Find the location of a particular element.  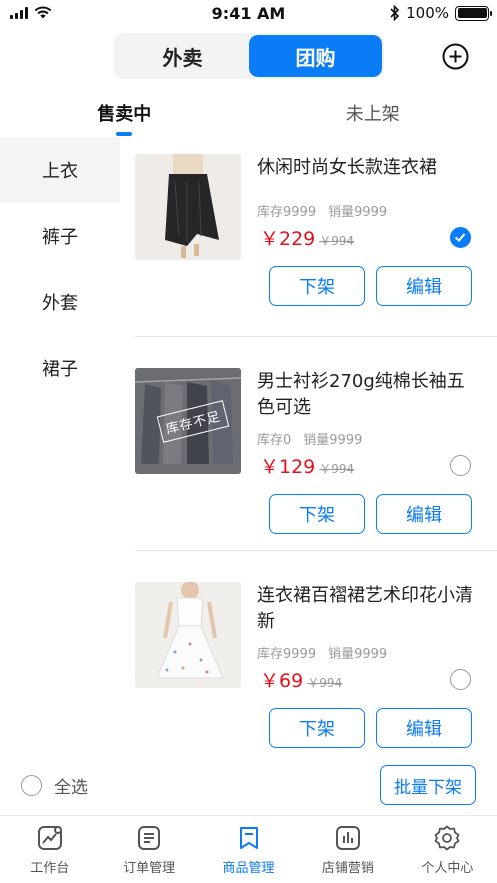

tabbar-item-marketing: 店铺营销 is located at coordinates (347, 850).